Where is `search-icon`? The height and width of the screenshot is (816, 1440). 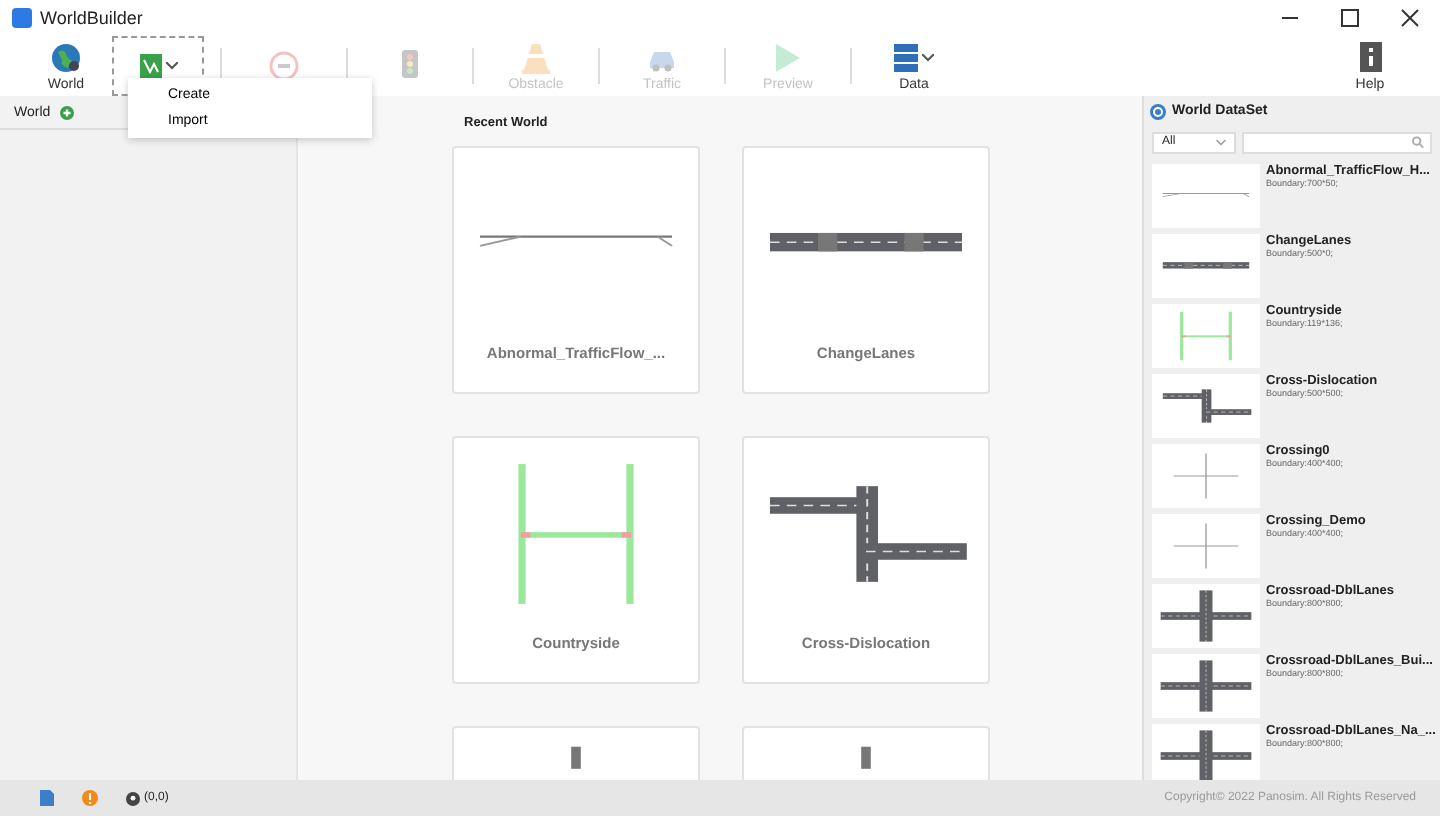
search-icon is located at coordinates (1418, 142).